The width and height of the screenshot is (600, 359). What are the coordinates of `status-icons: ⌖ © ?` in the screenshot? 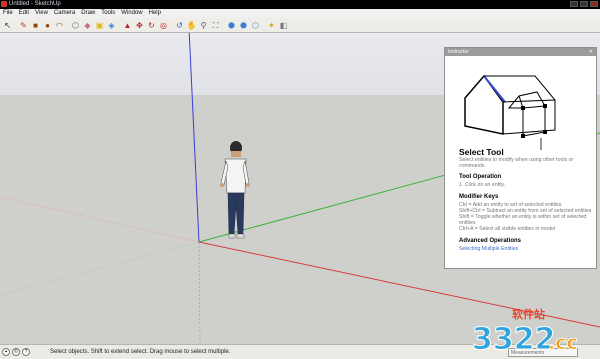 It's located at (16, 352).